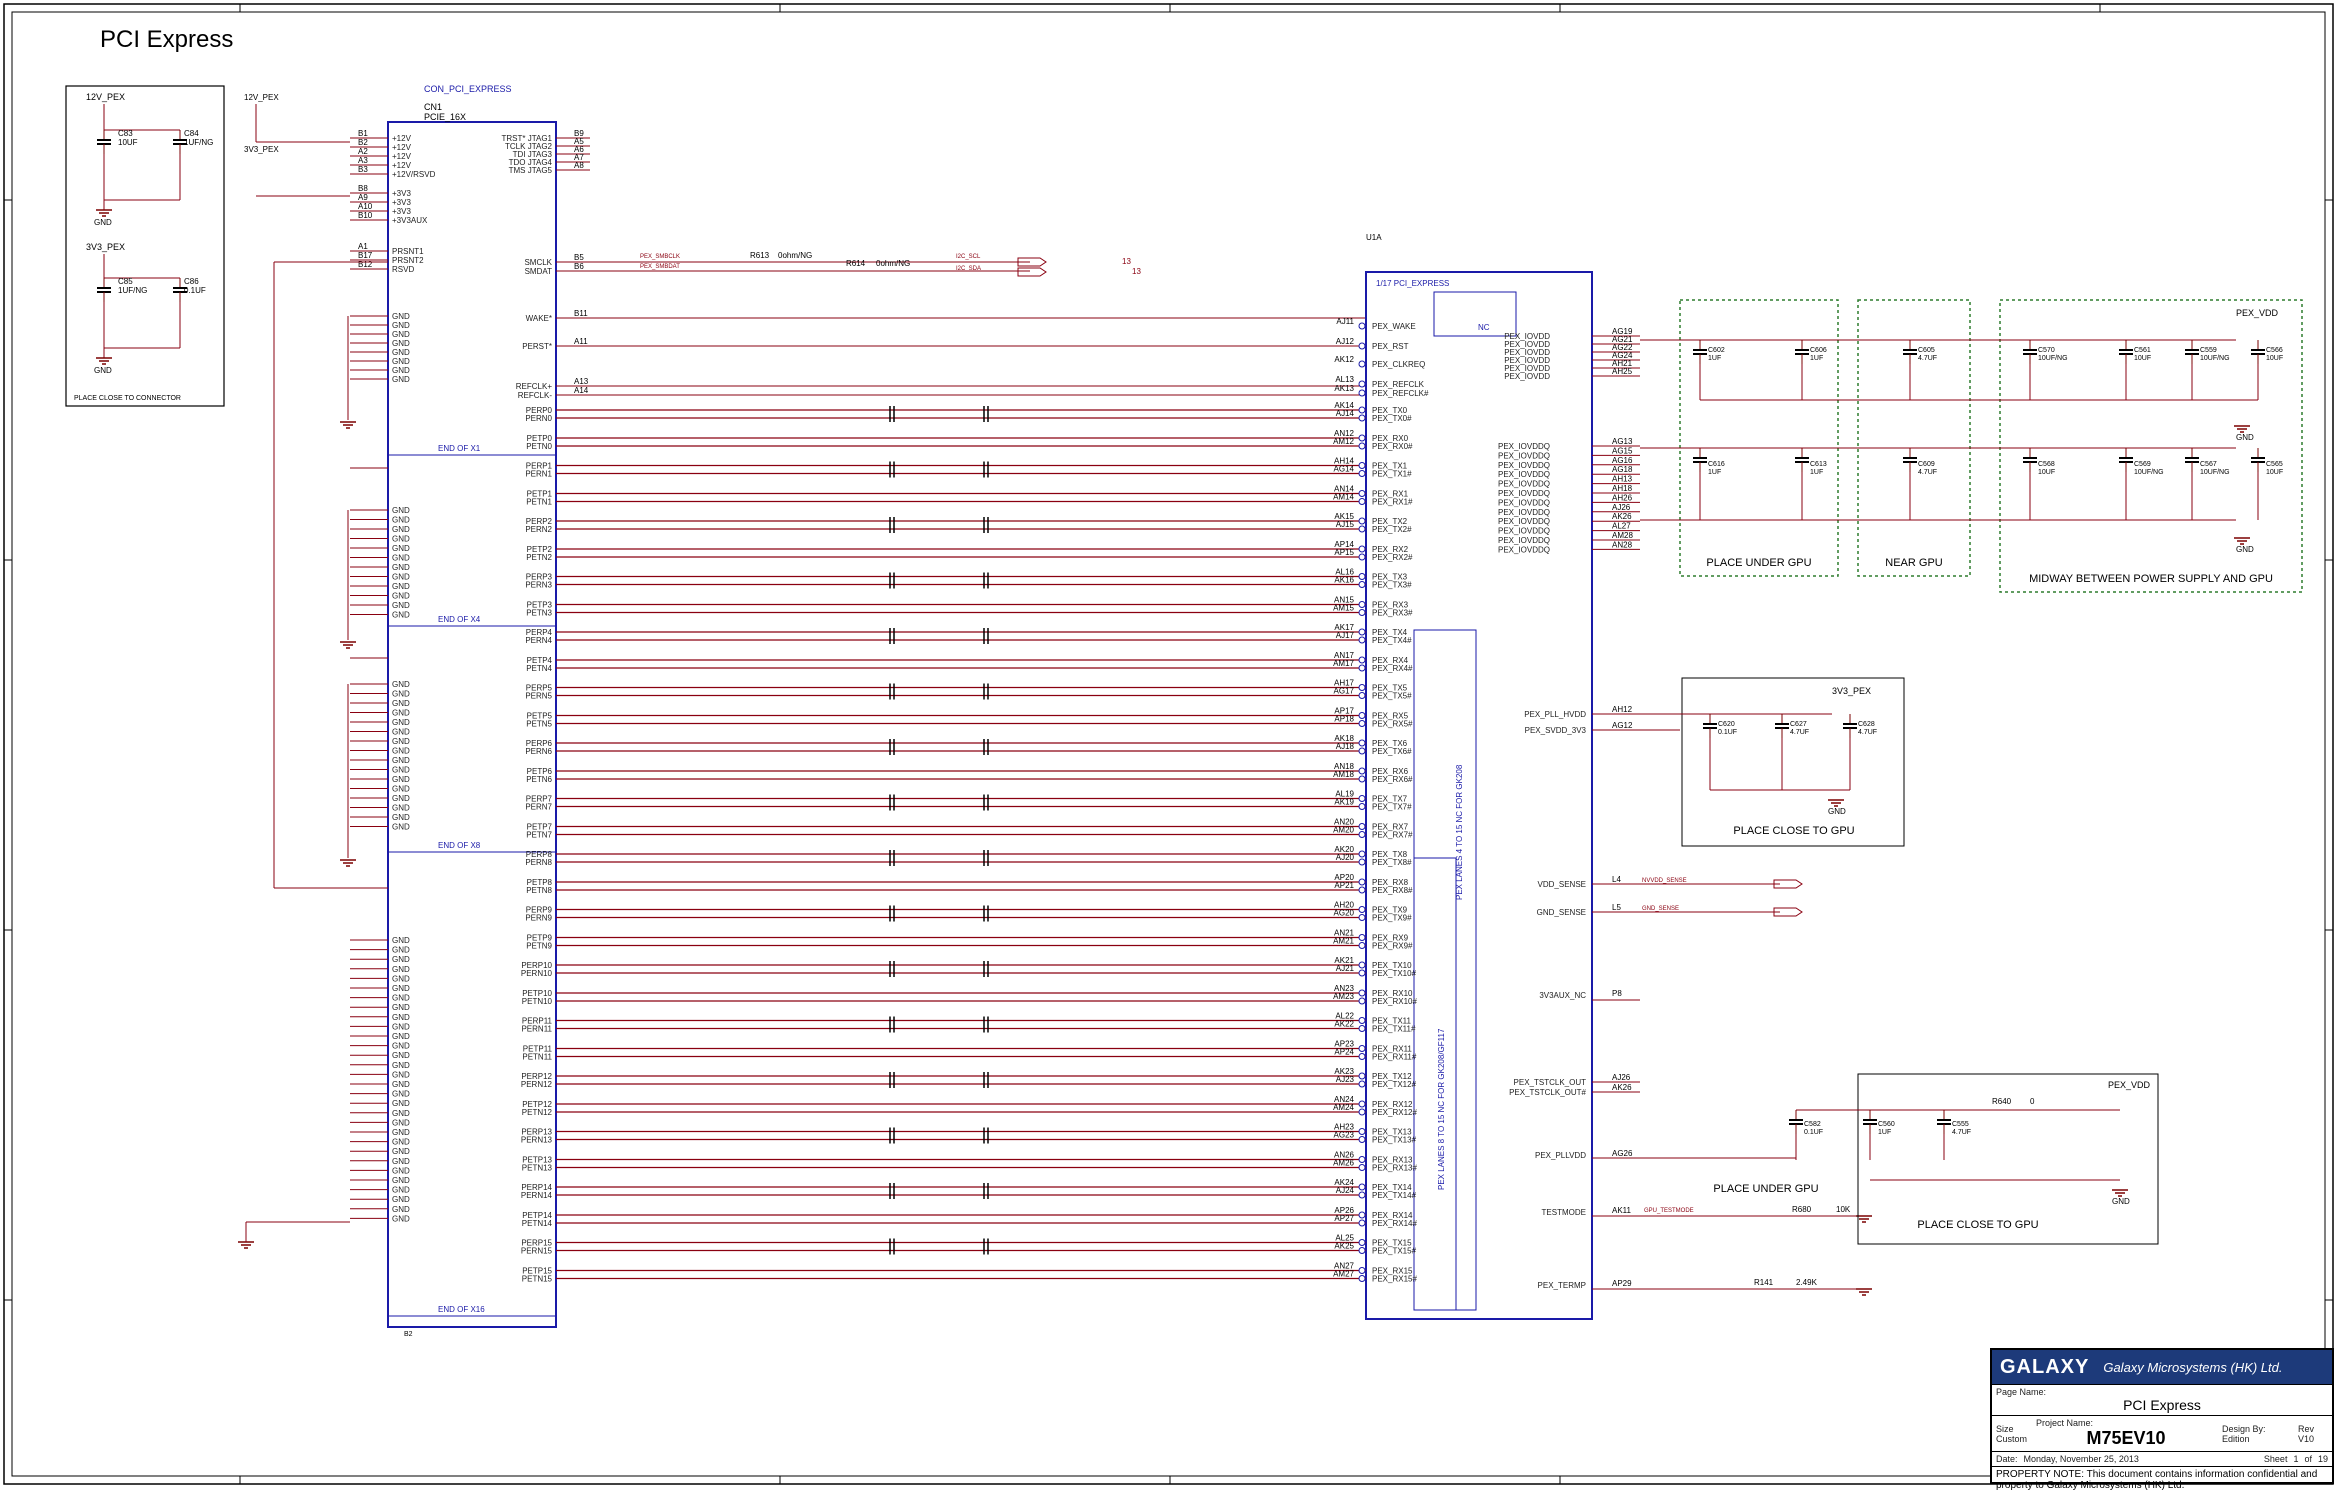 The image size is (2339, 1493). What do you see at coordinates (1344, 1024) in the screenshot?
I see `ball-number: AK22` at bounding box center [1344, 1024].